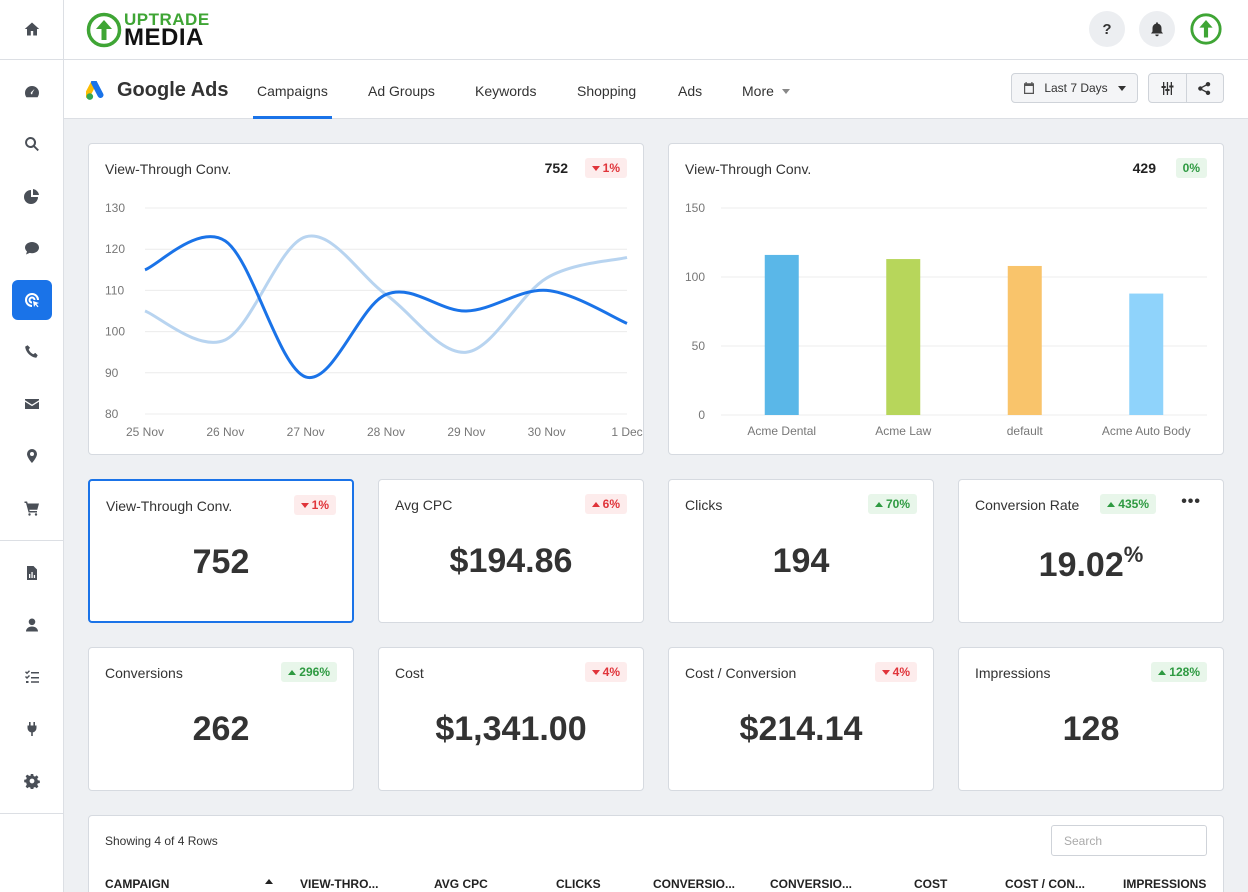 The image size is (1248, 892). I want to click on arrow-down-icon, so click(304, 505).